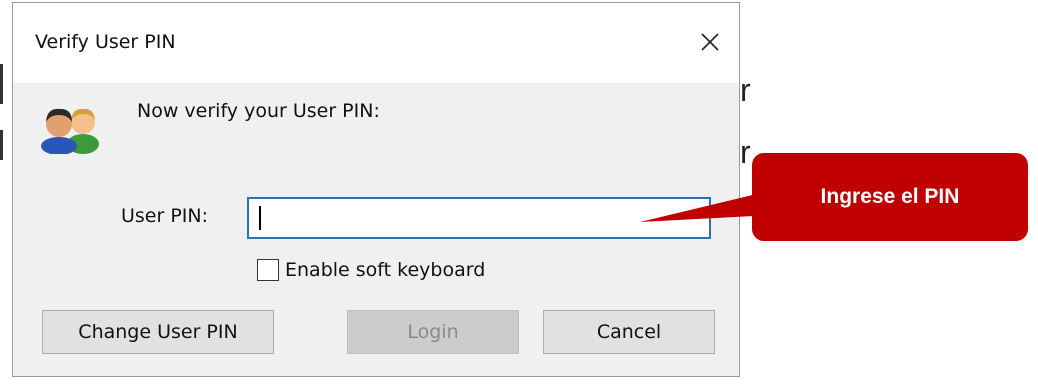 The image size is (1038, 384). What do you see at coordinates (890, 197) in the screenshot?
I see `callout-annotation: Ingrese el PIN` at bounding box center [890, 197].